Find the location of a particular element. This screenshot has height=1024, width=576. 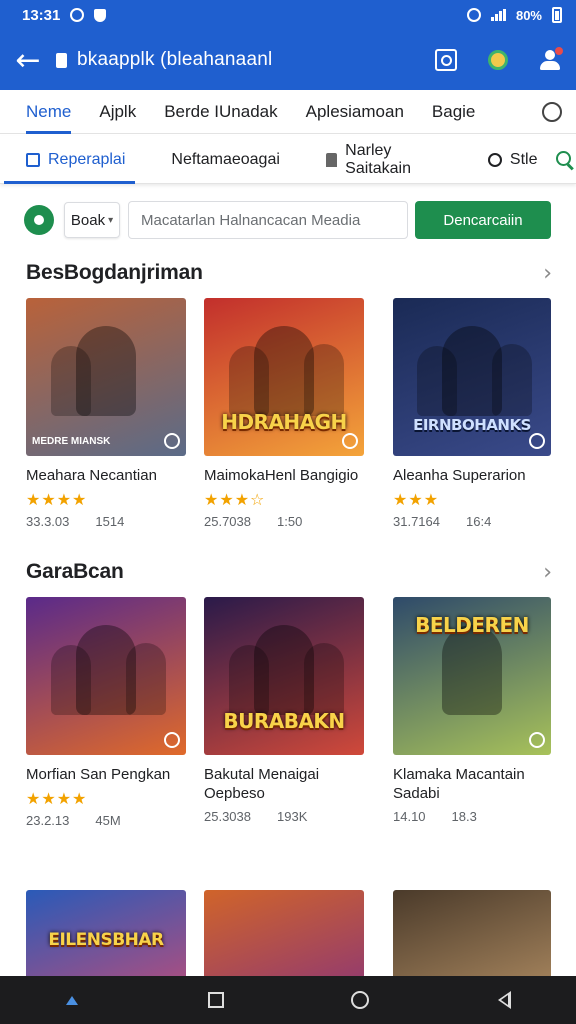

tab-recommended: Reperaplai is located at coordinates (68, 160).